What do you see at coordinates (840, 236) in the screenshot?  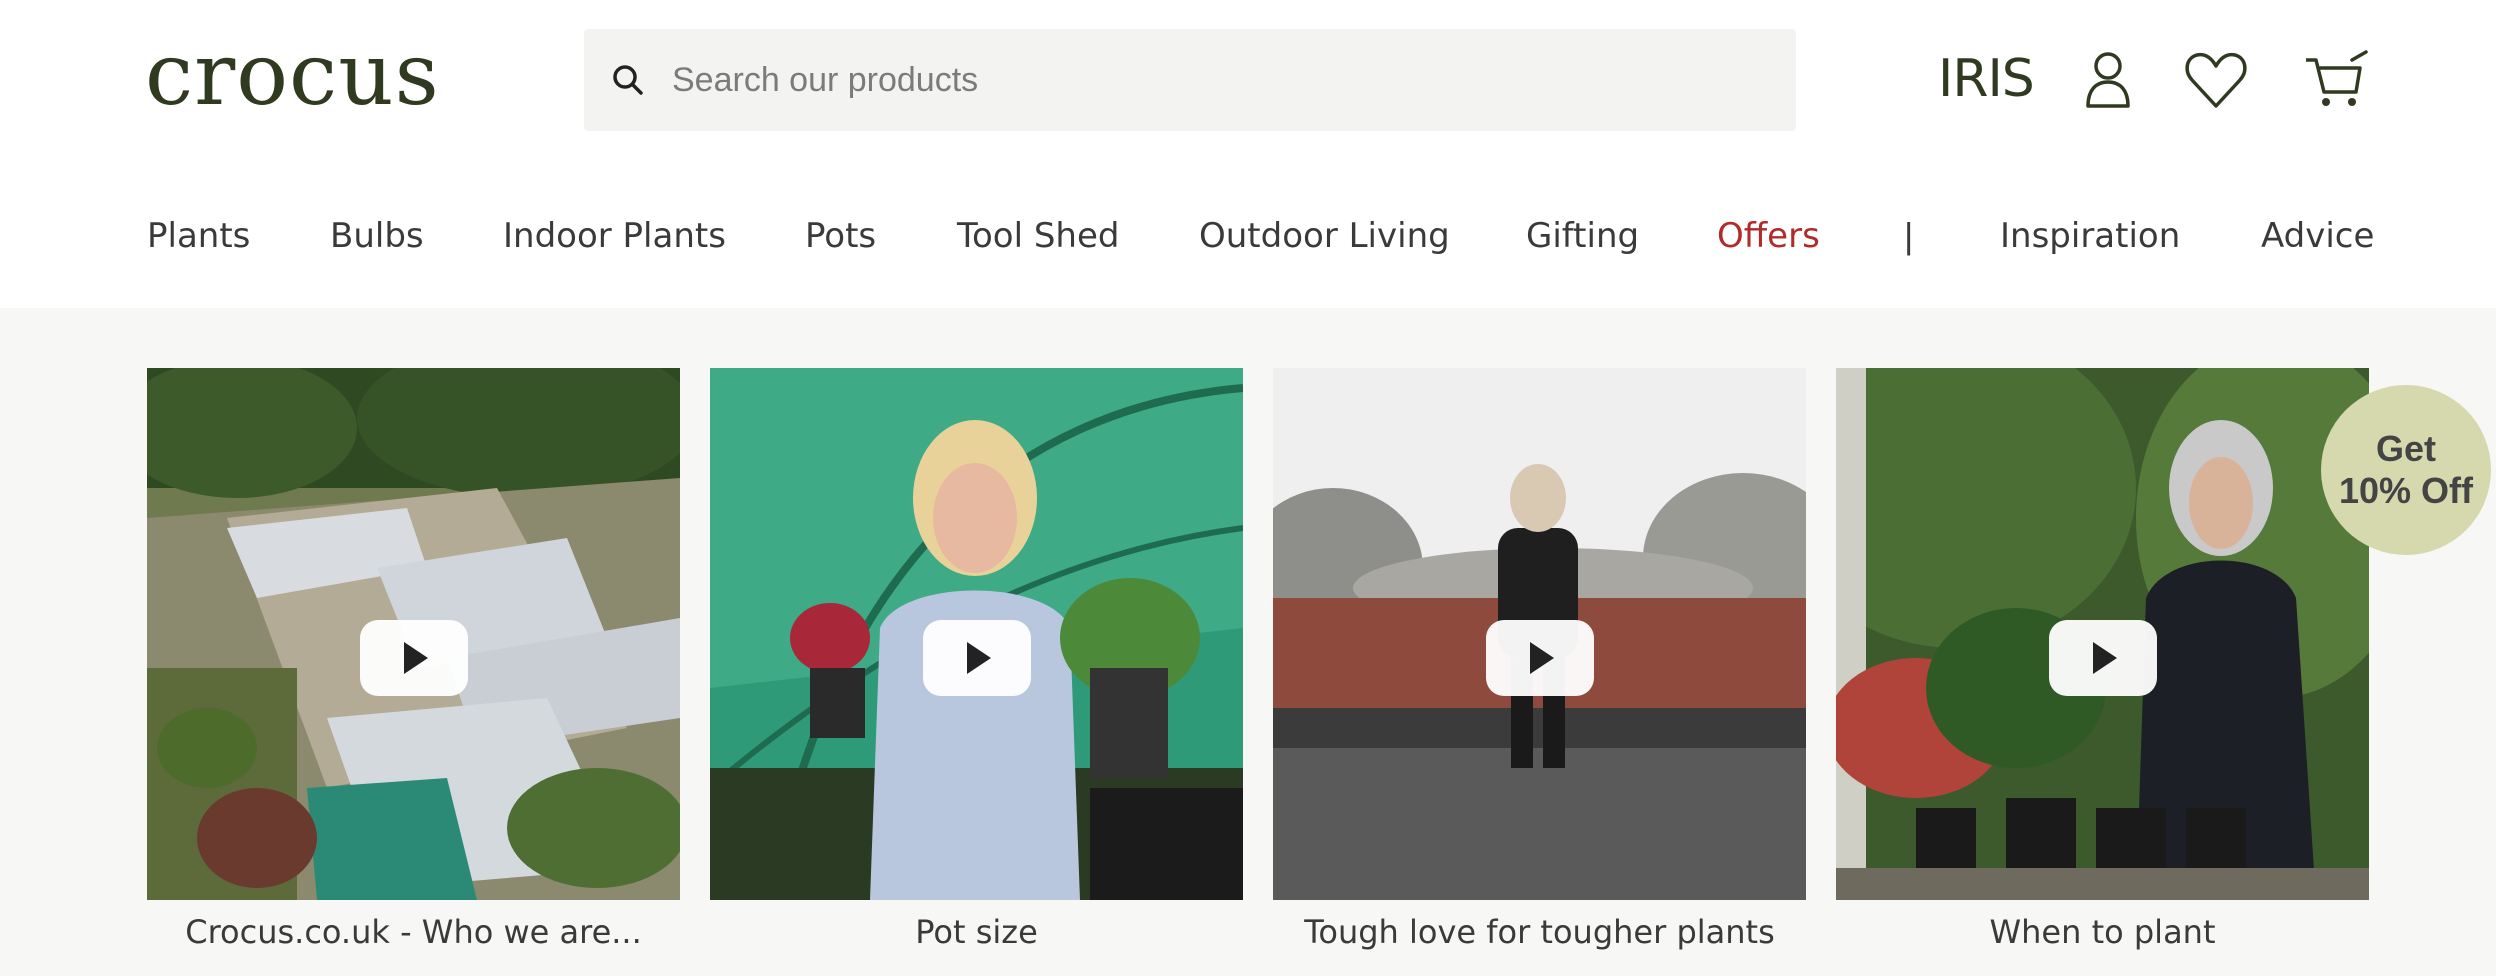 I see `nav-pots: Pots` at bounding box center [840, 236].